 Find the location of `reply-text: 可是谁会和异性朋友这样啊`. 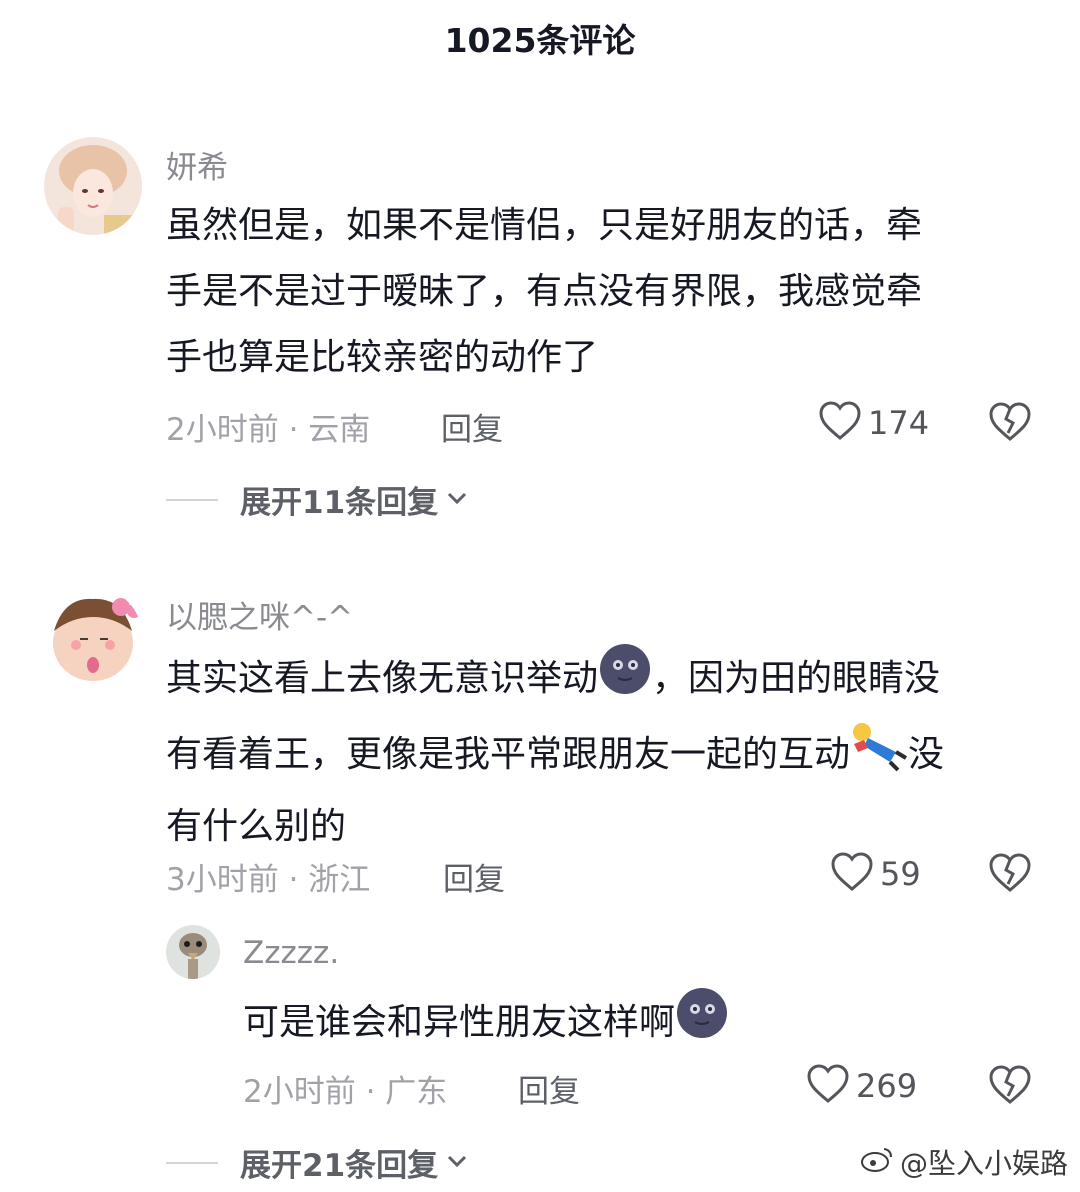

reply-text: 可是谁会和异性朋友这样啊 is located at coordinates (643, 1024).